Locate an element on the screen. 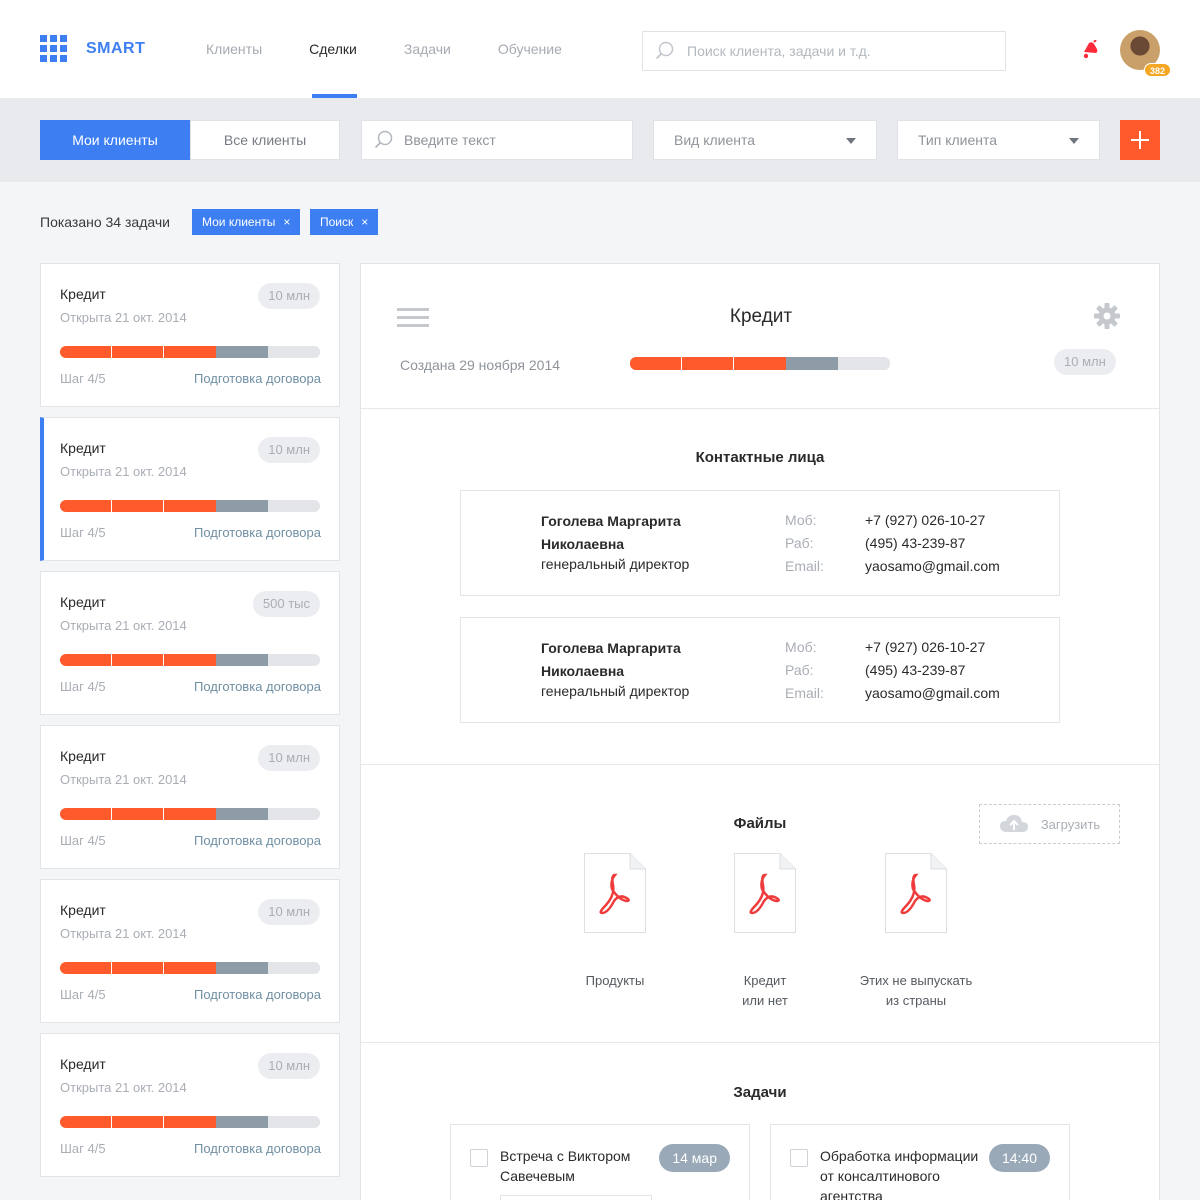 This screenshot has height=1200, width=1200. client-type-value: Тип клиента is located at coordinates (958, 140).